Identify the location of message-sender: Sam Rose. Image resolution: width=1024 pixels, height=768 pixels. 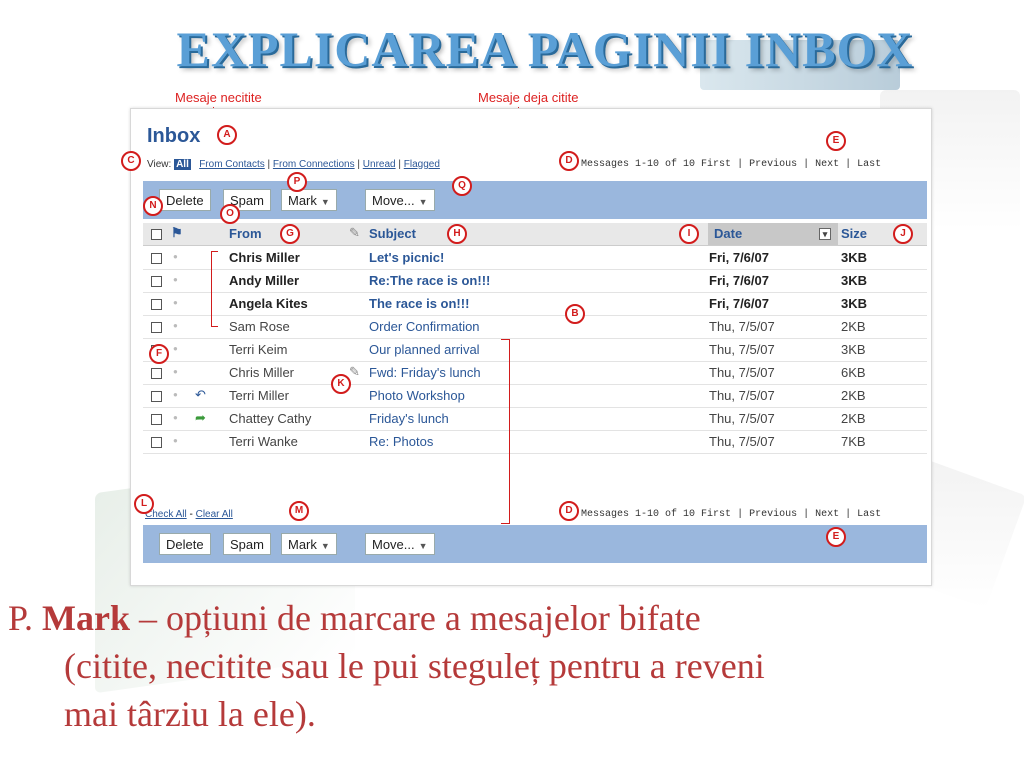
(259, 326).